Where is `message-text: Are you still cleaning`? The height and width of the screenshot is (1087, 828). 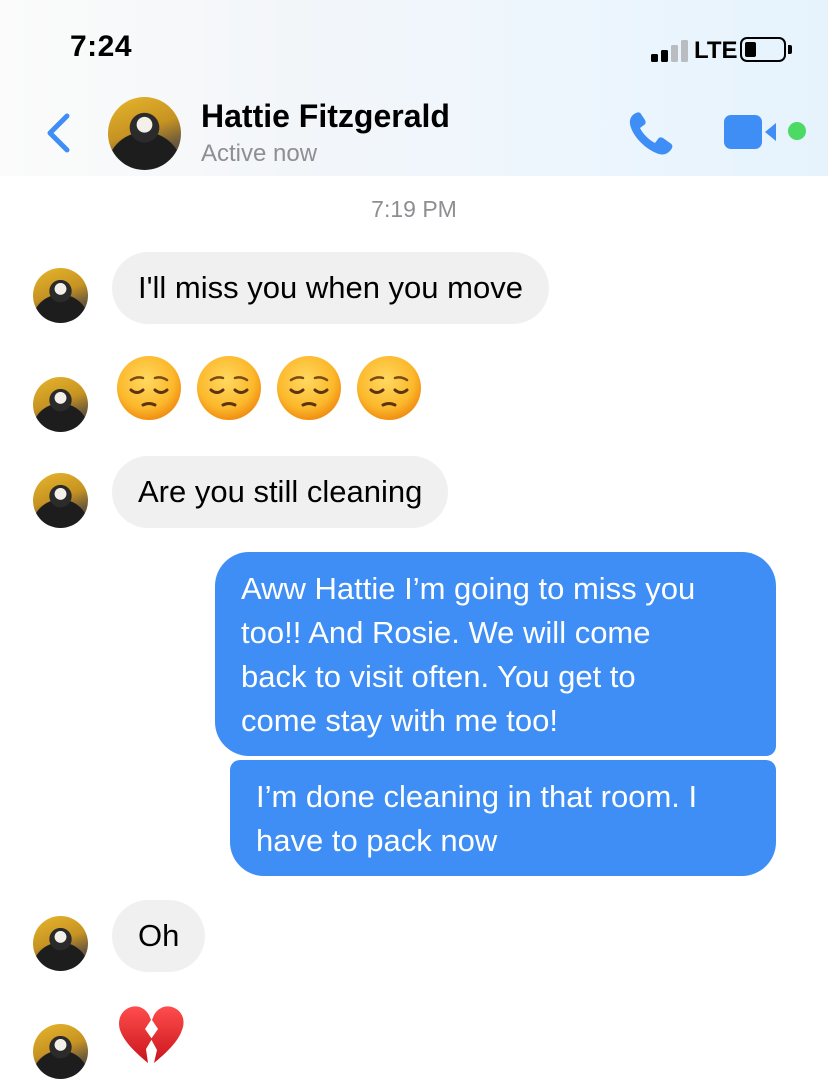 message-text: Are you still cleaning is located at coordinates (280, 491).